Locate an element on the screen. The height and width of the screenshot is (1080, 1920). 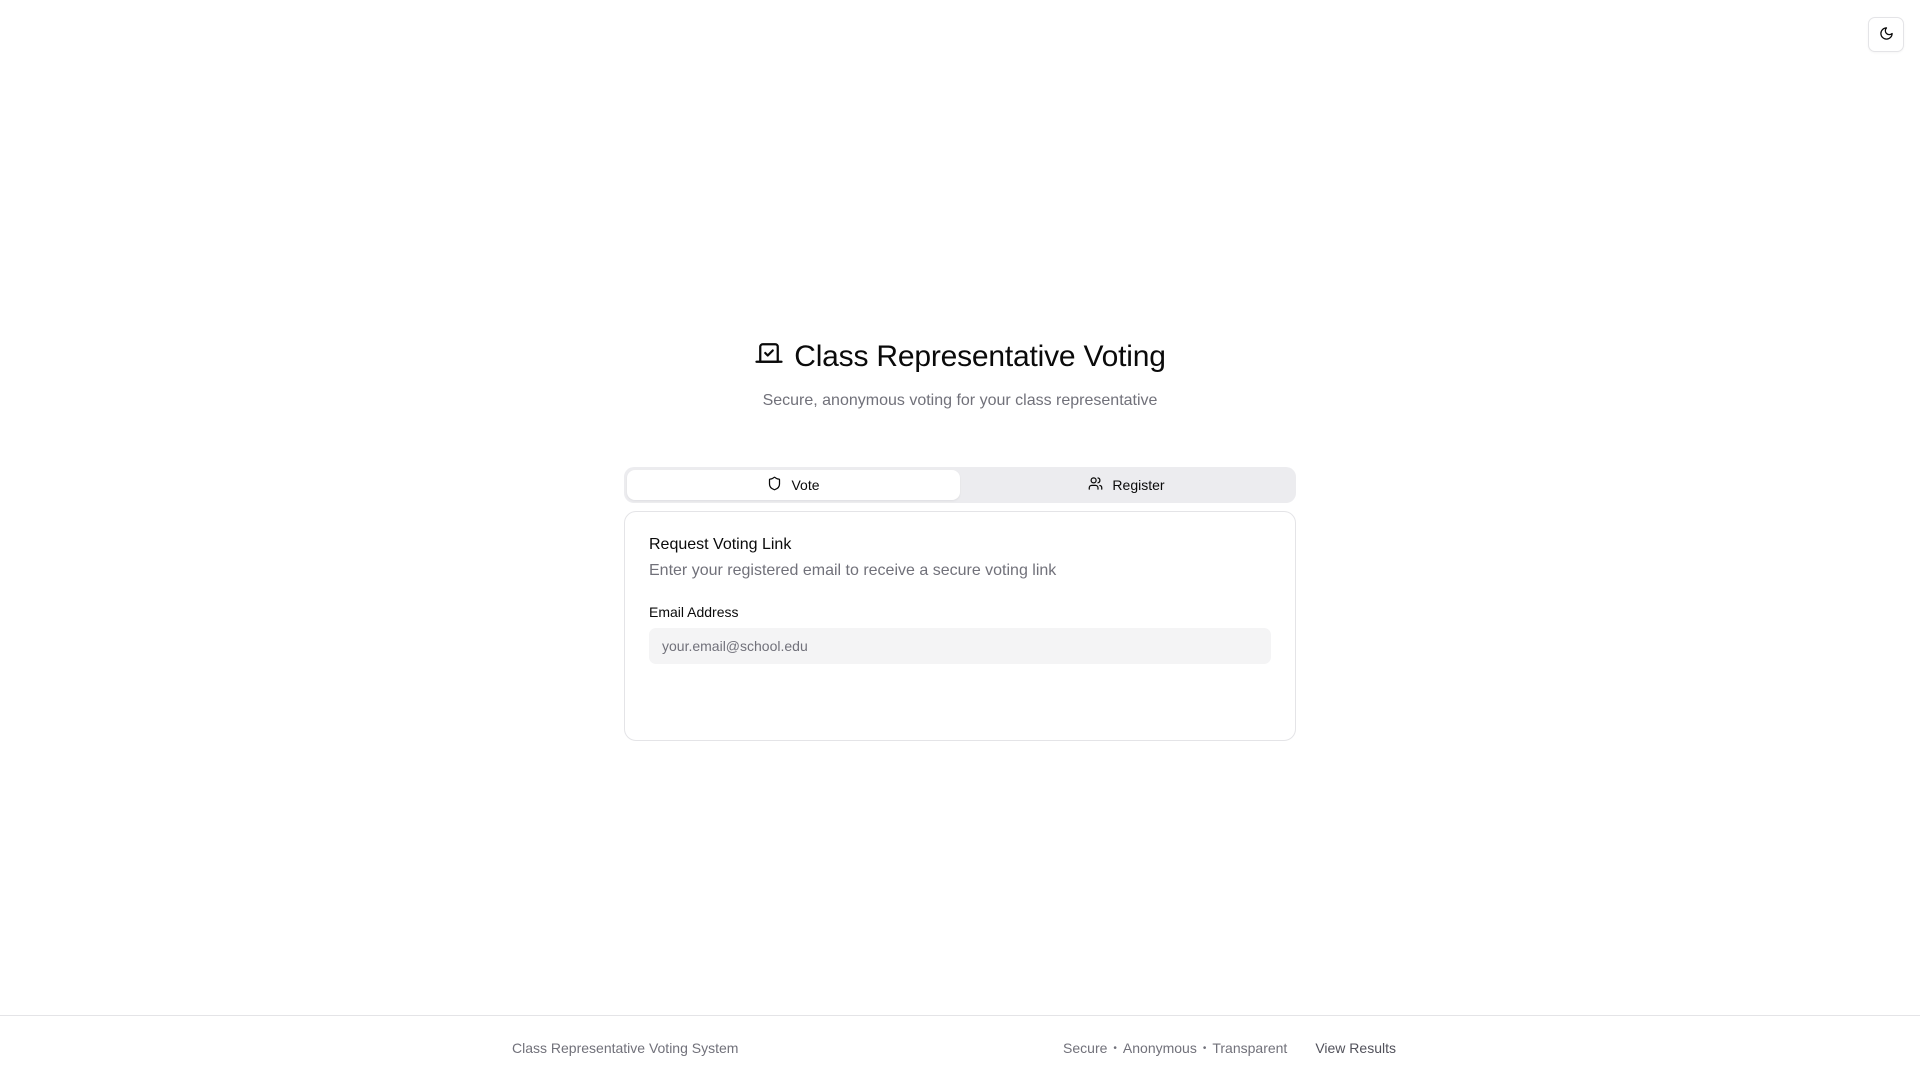
email-label: Email Address is located at coordinates (694, 612).